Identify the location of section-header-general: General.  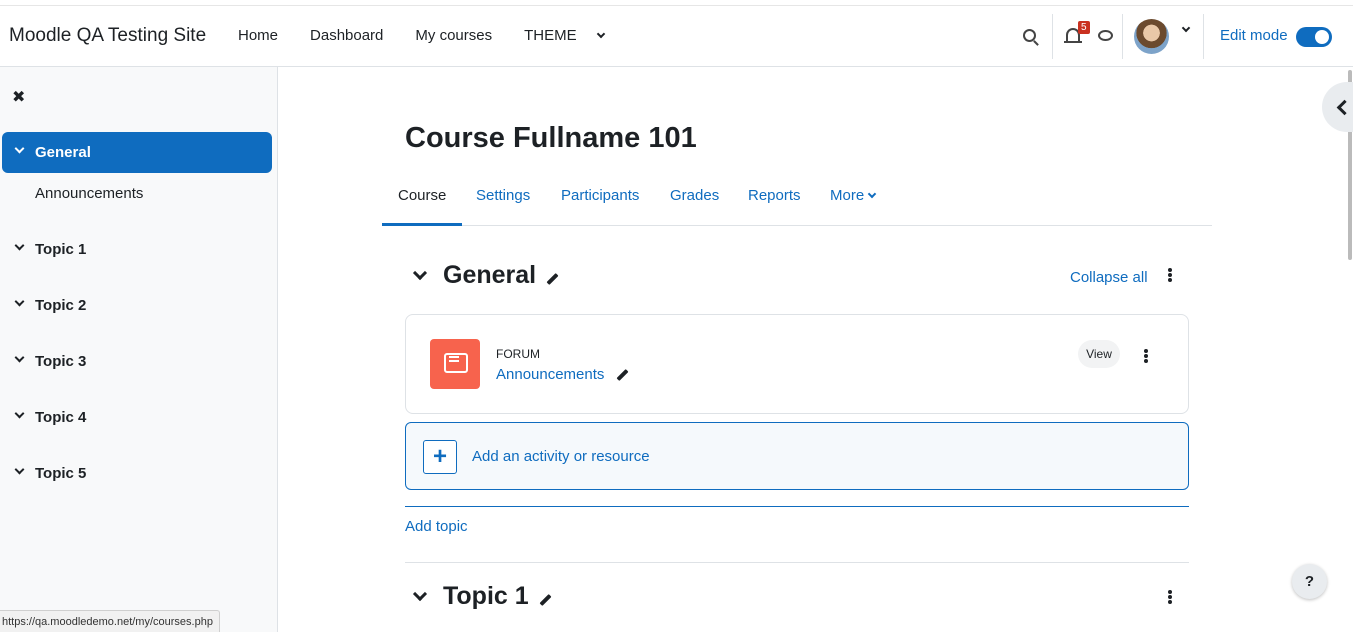
(482, 275).